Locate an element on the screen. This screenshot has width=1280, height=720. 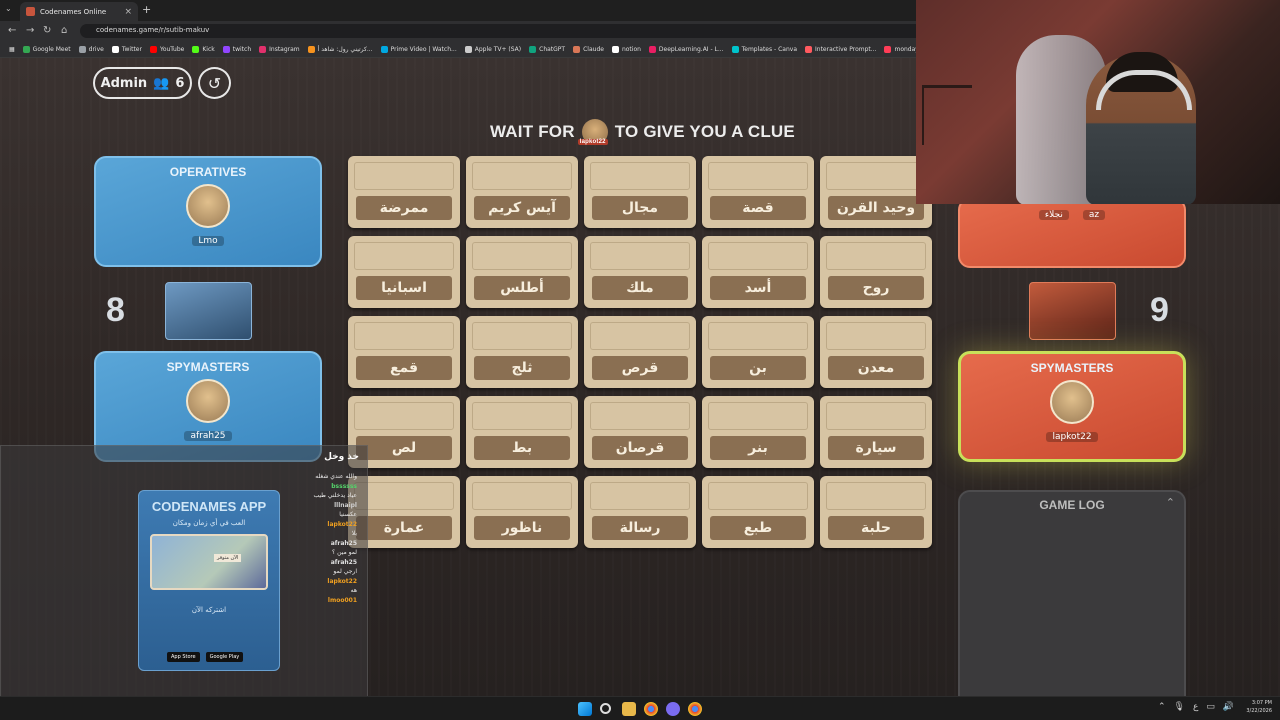
bookmark-item: Google Meet is located at coordinates (47, 49).